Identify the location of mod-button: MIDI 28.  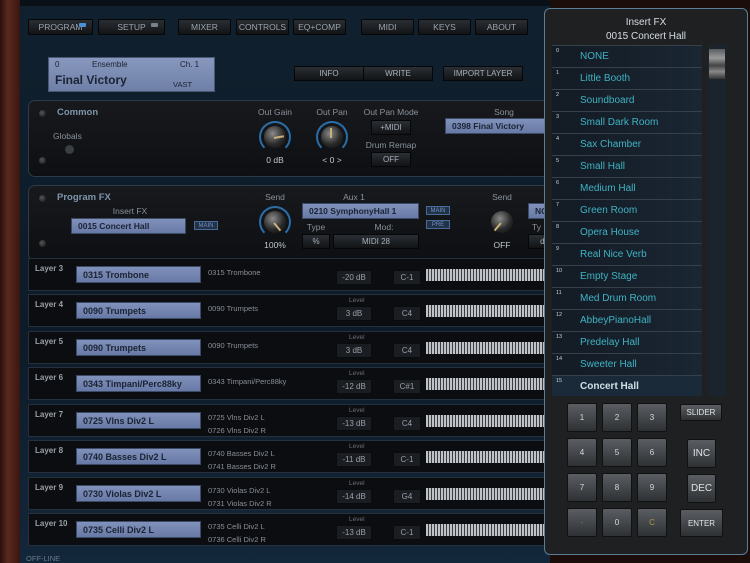
(376, 241).